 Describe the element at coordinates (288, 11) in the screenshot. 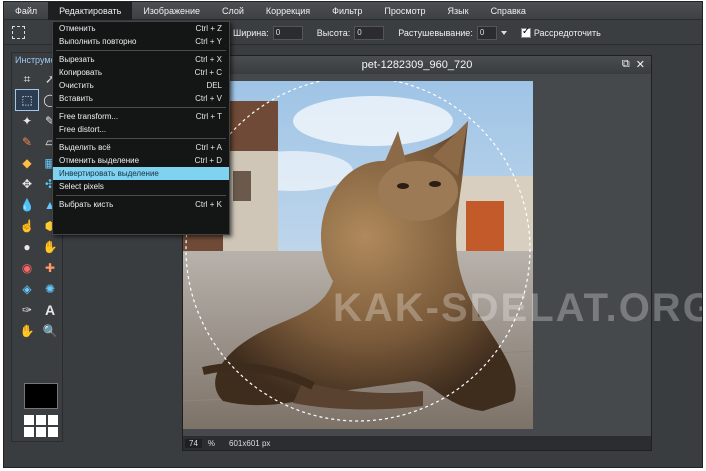

I see `menu-adjustments: Коррекция` at that location.